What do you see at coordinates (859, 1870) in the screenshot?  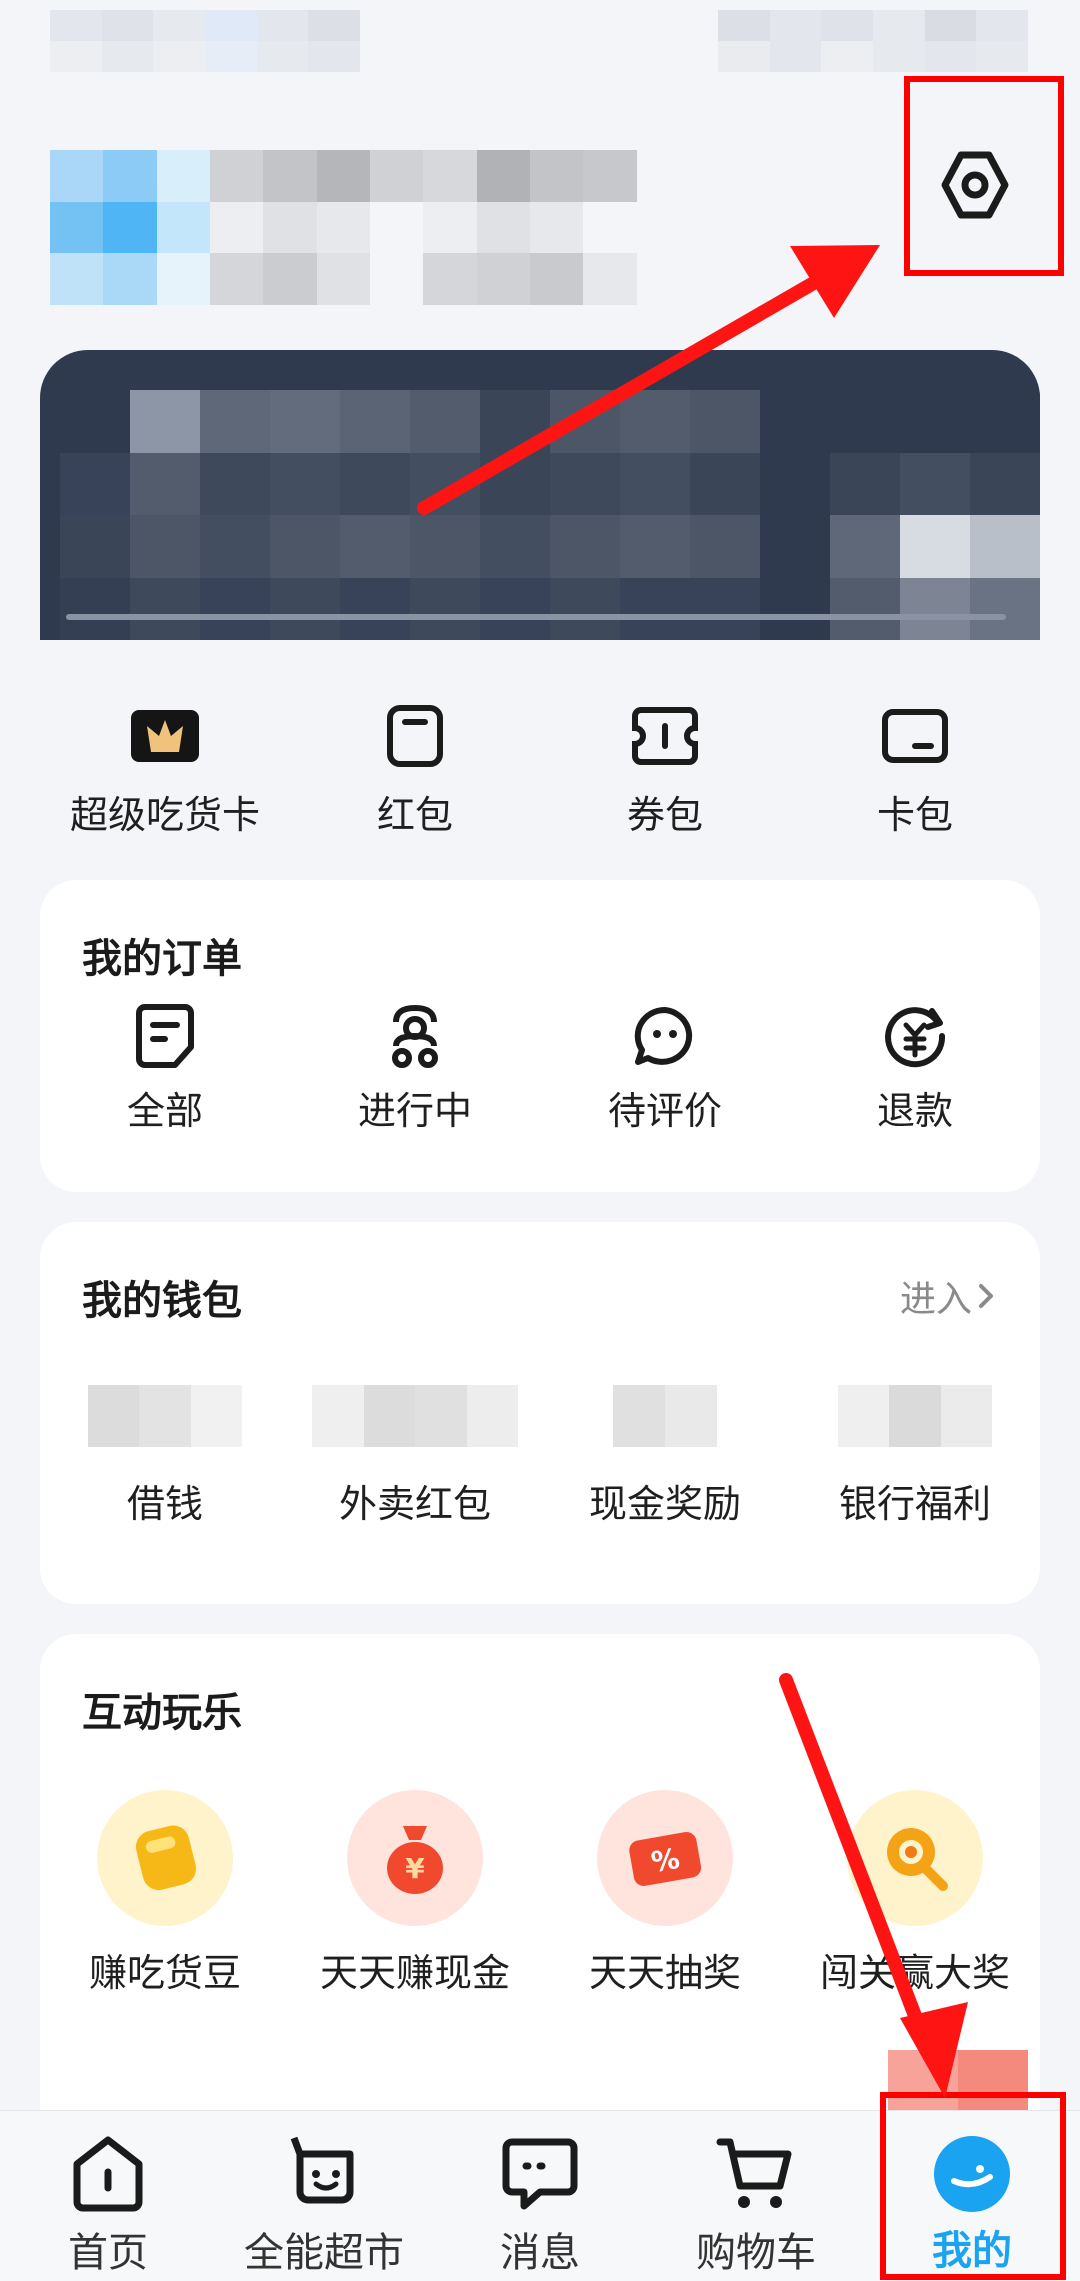 I see `annotation-arrow-to-profile` at bounding box center [859, 1870].